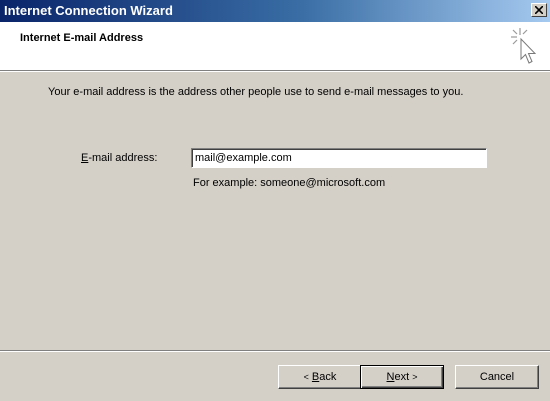 Image resolution: width=550 pixels, height=401 pixels. I want to click on next-arrow-icon: >, so click(415, 377).